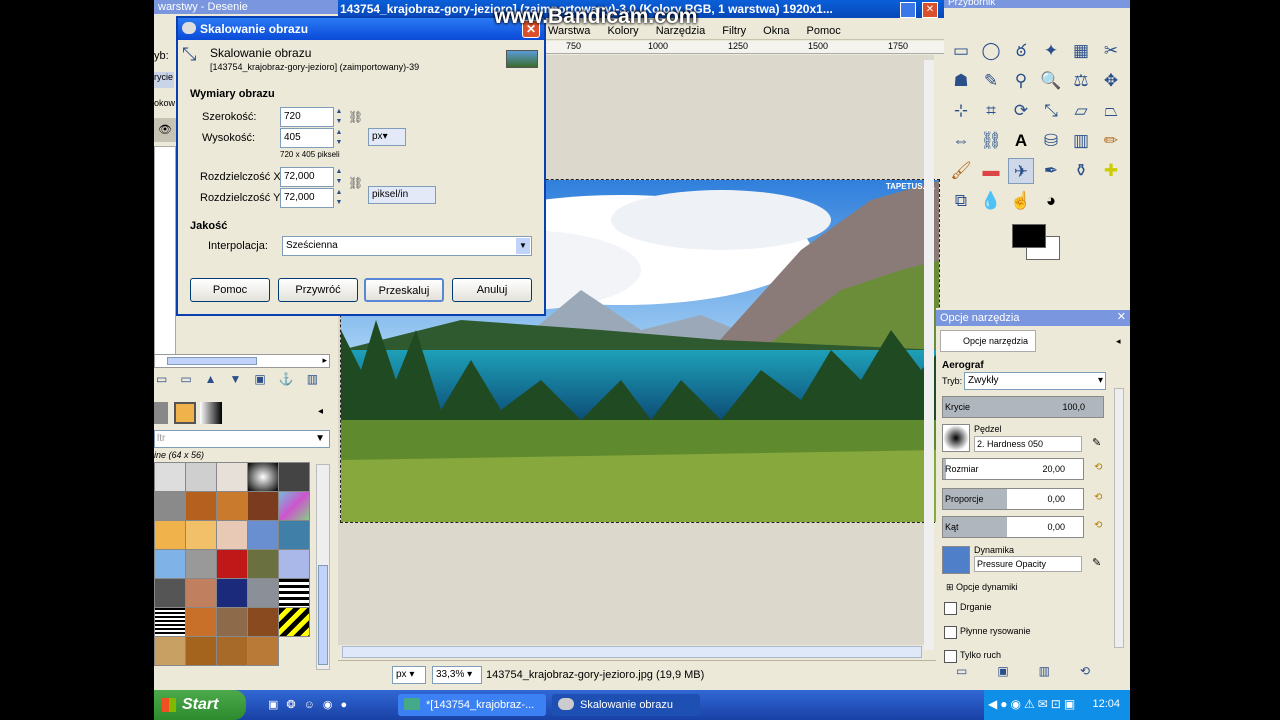  What do you see at coordinates (1021, 111) in the screenshot?
I see `rotate-icon: ⟳` at bounding box center [1021, 111].